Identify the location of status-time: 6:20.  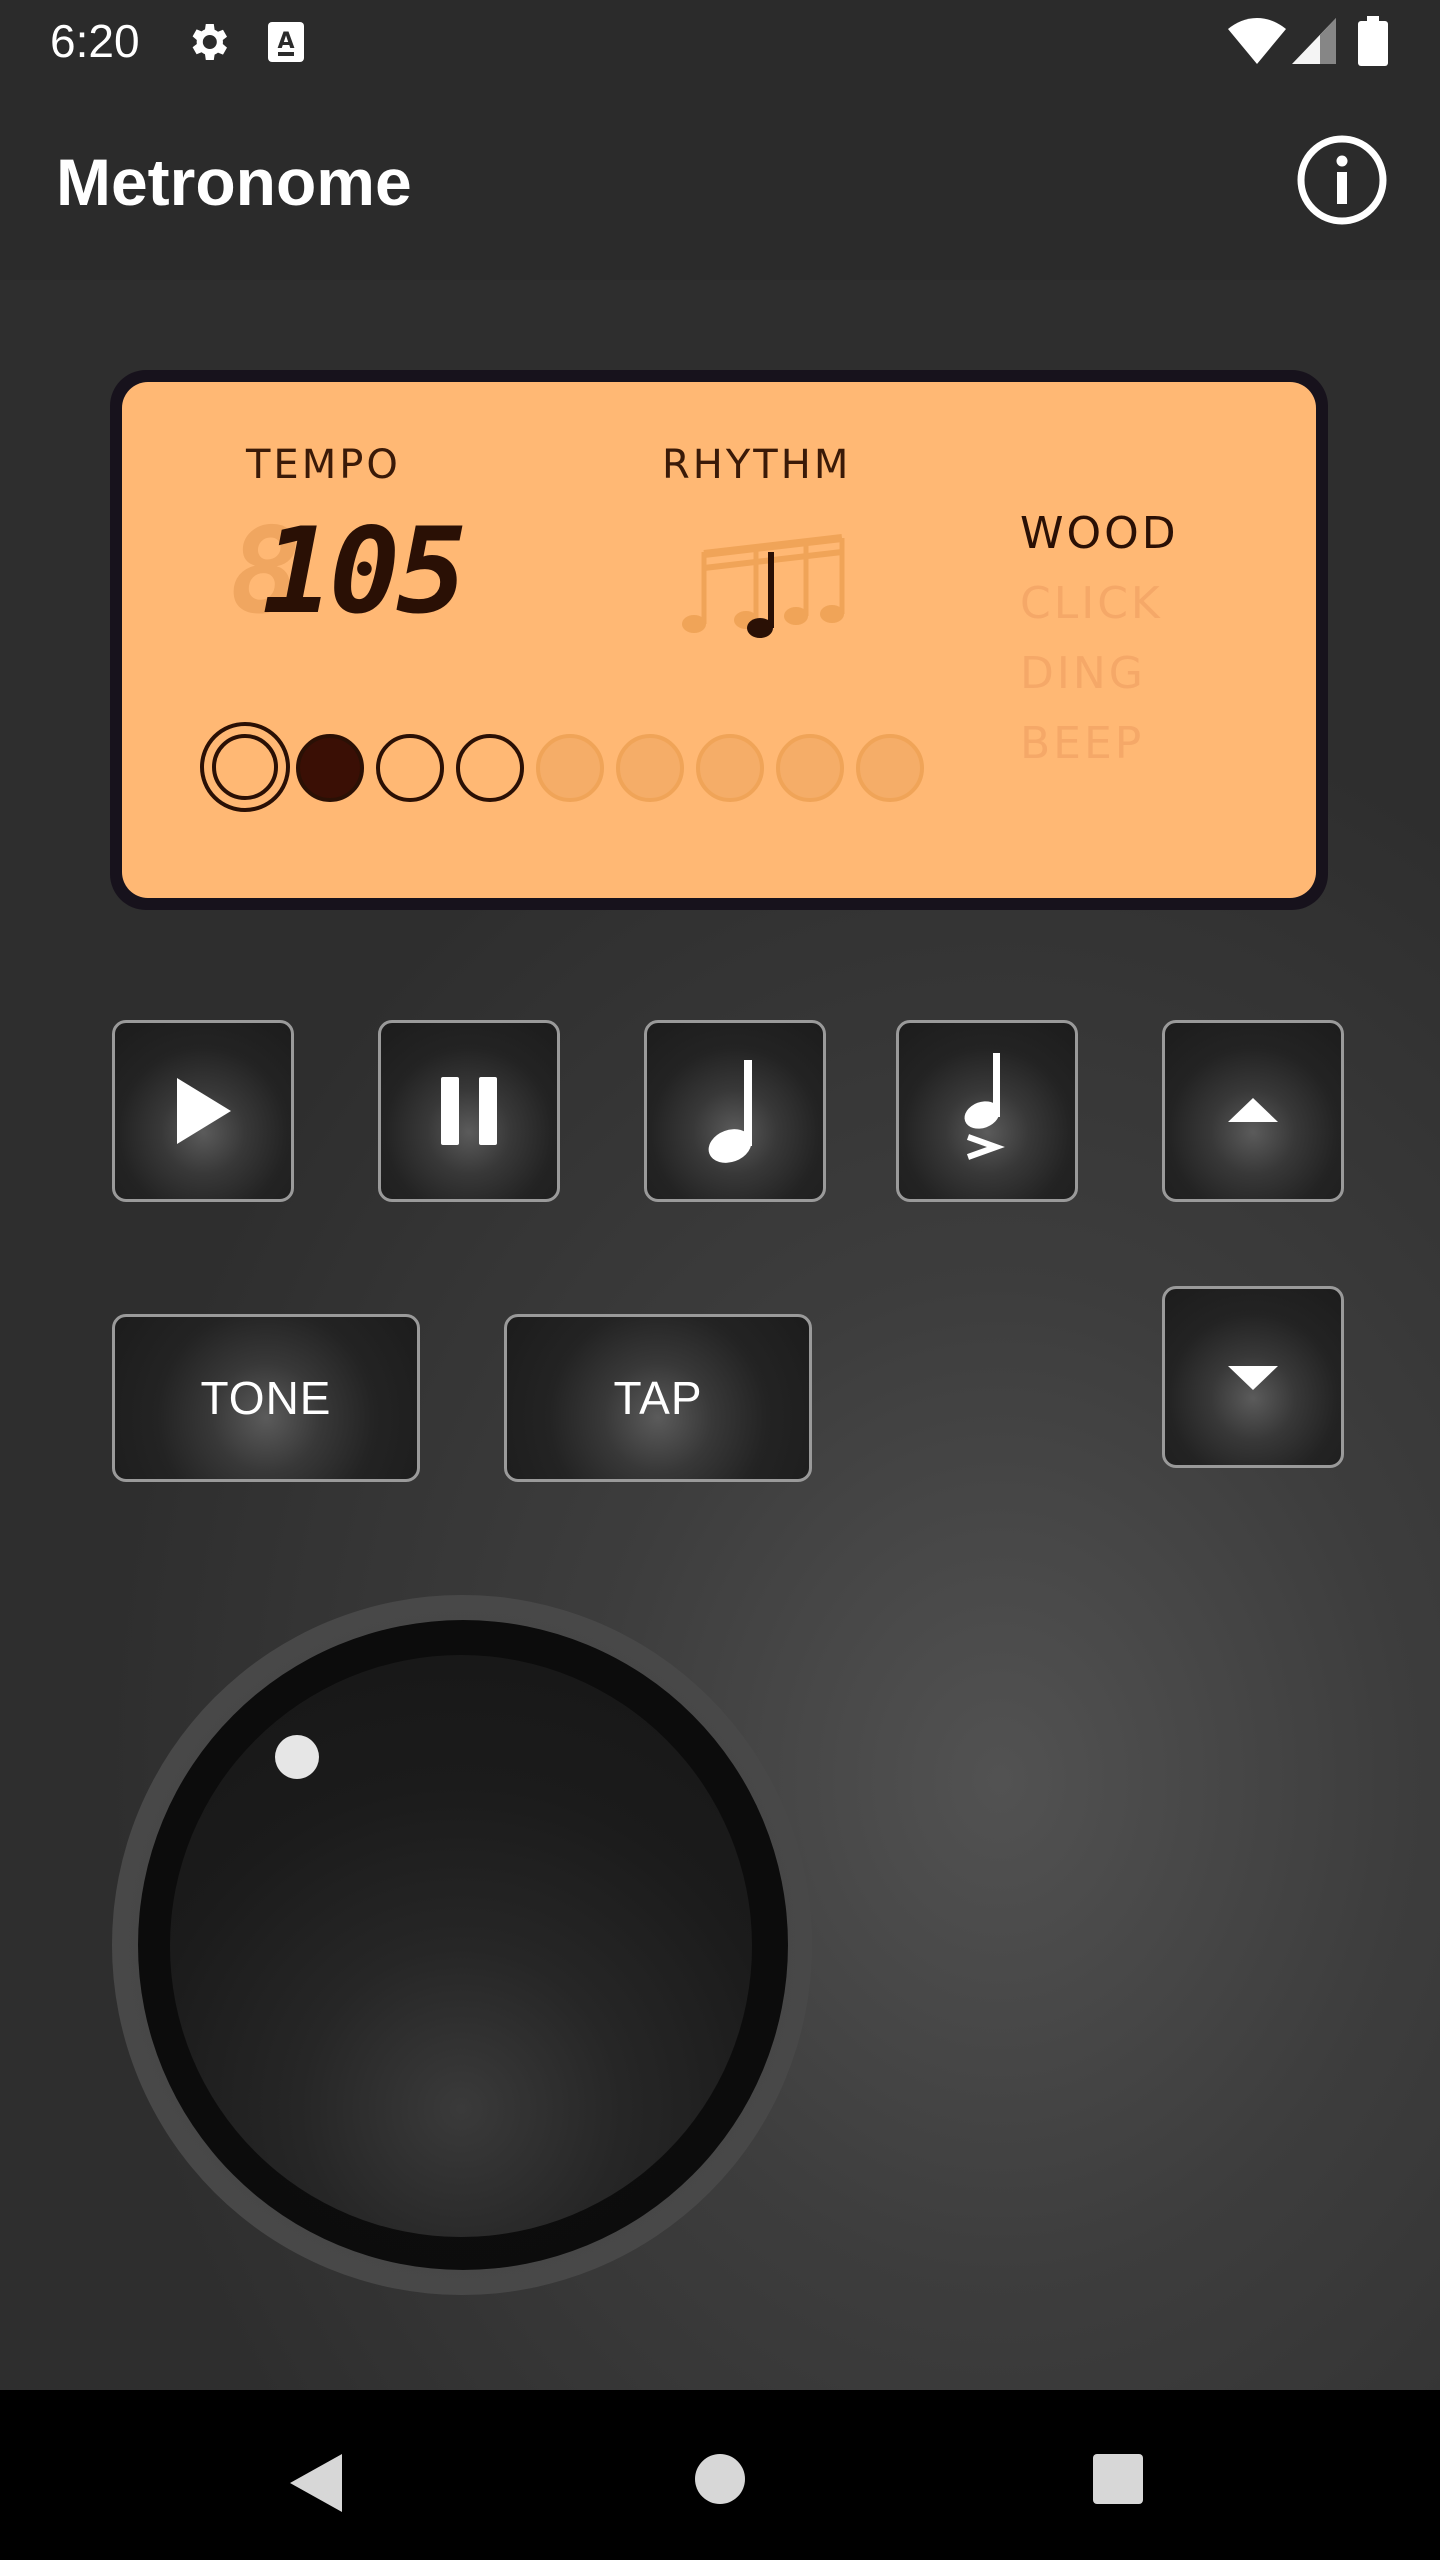
(95, 41).